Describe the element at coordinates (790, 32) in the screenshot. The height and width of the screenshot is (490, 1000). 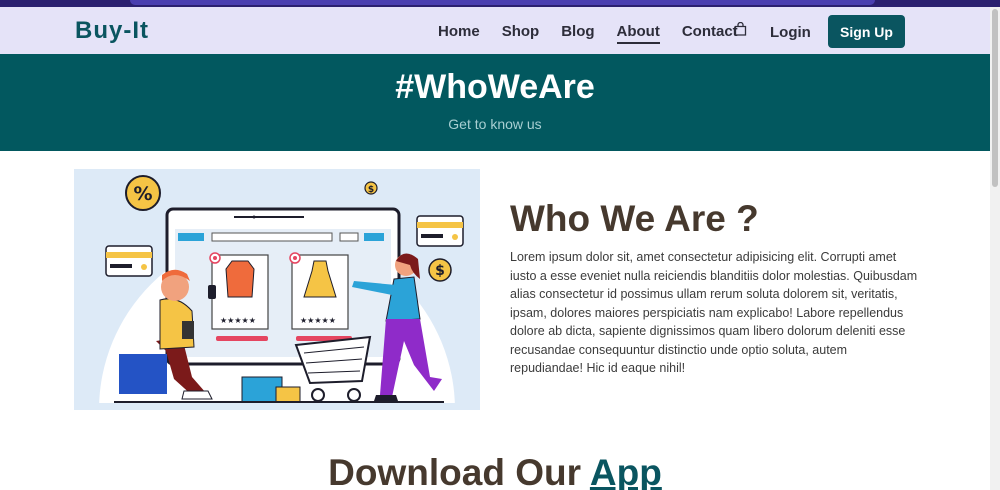
I see `login-link: Login` at that location.